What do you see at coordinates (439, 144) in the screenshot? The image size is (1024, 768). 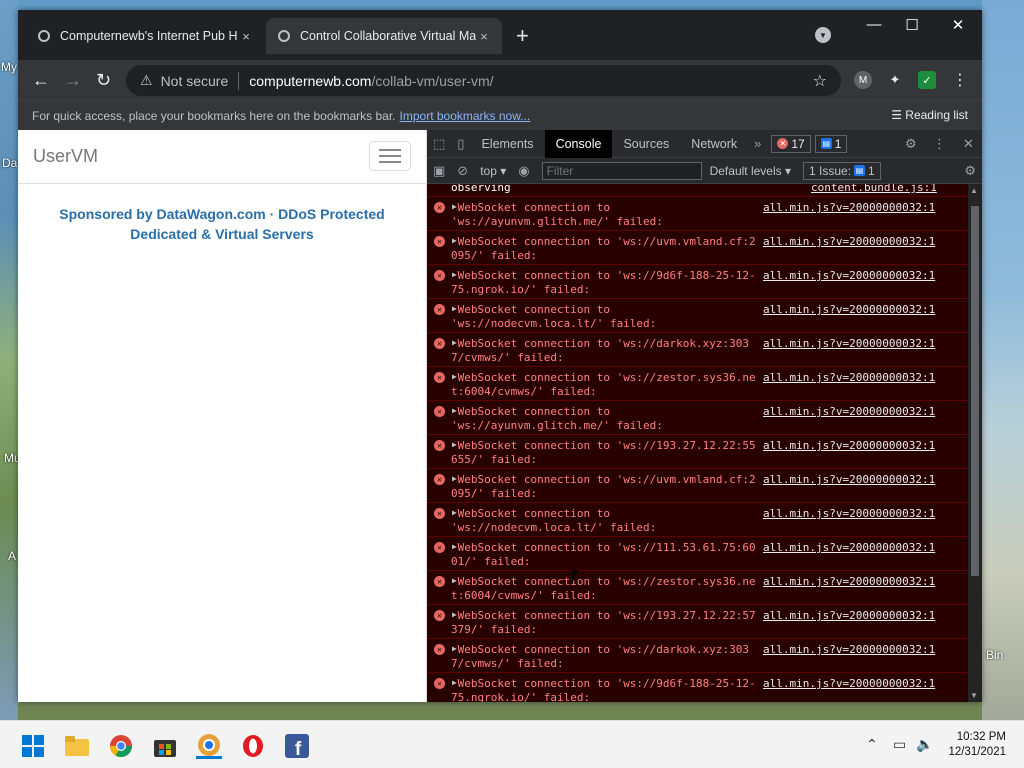 I see `inspect-icon: ⬚` at bounding box center [439, 144].